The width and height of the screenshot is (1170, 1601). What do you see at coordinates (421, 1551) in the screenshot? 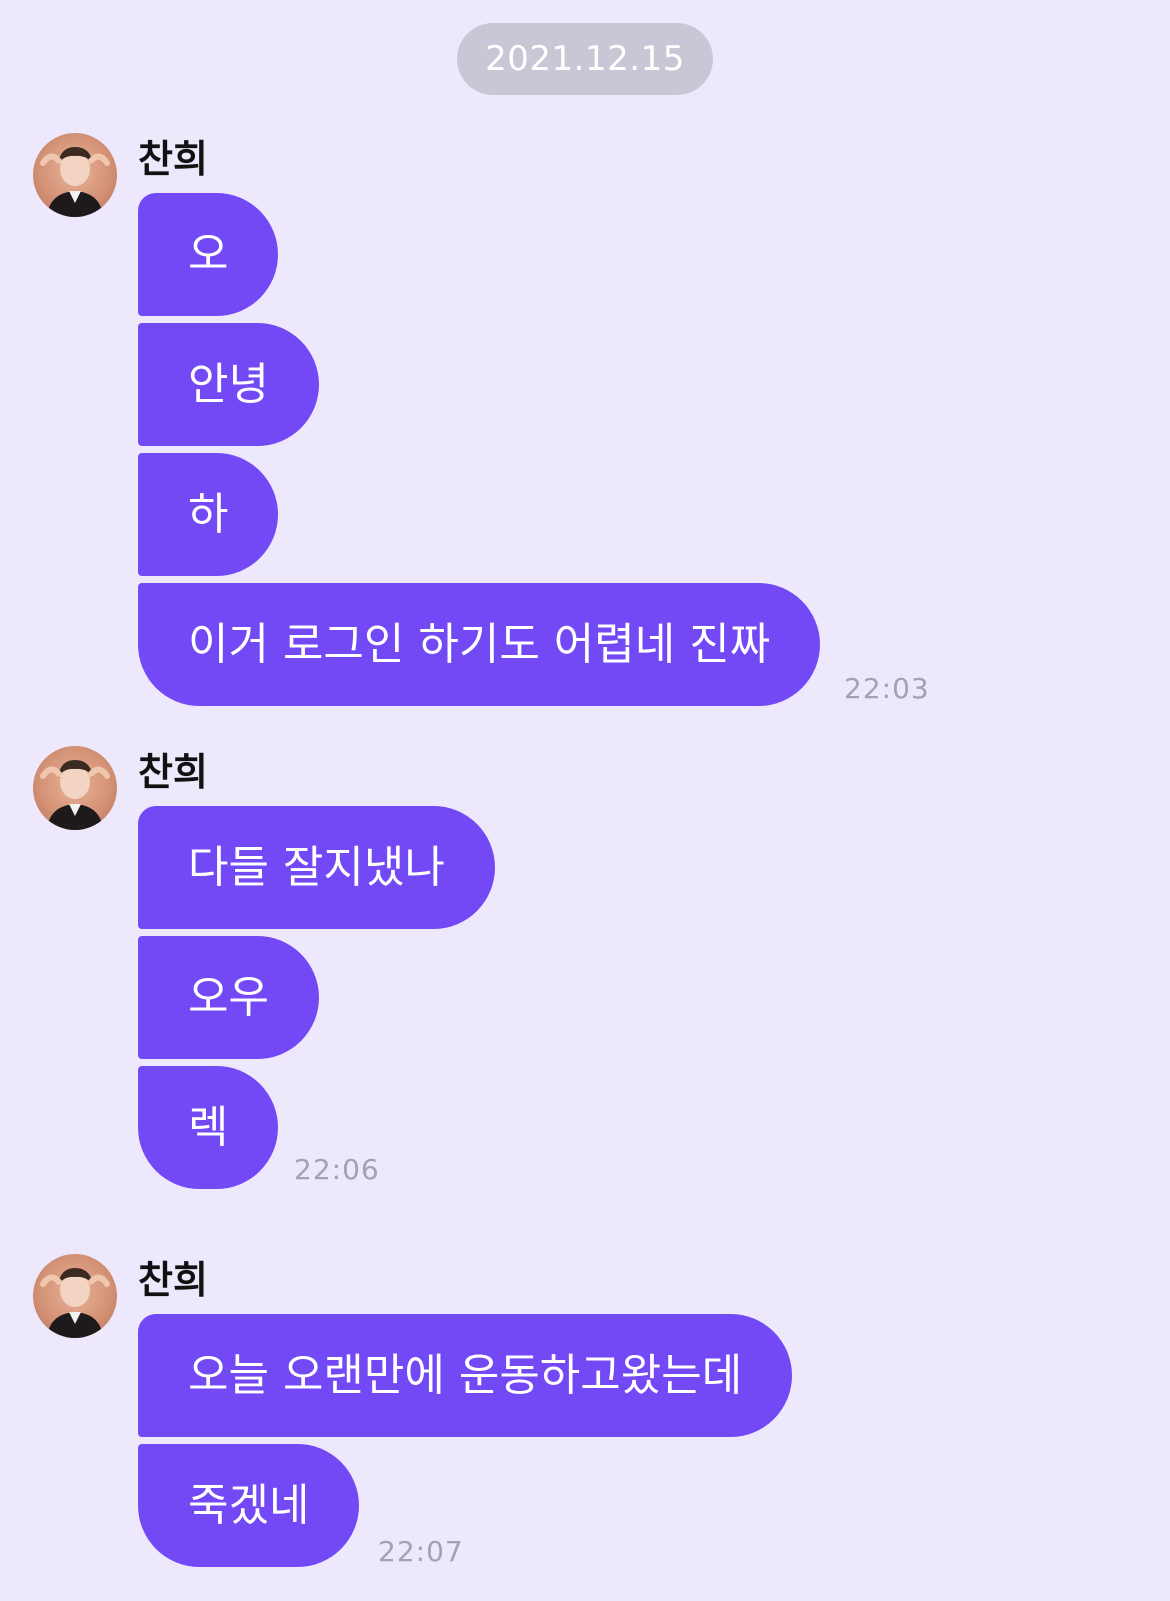
I see `message-timestamp: 22:07` at bounding box center [421, 1551].